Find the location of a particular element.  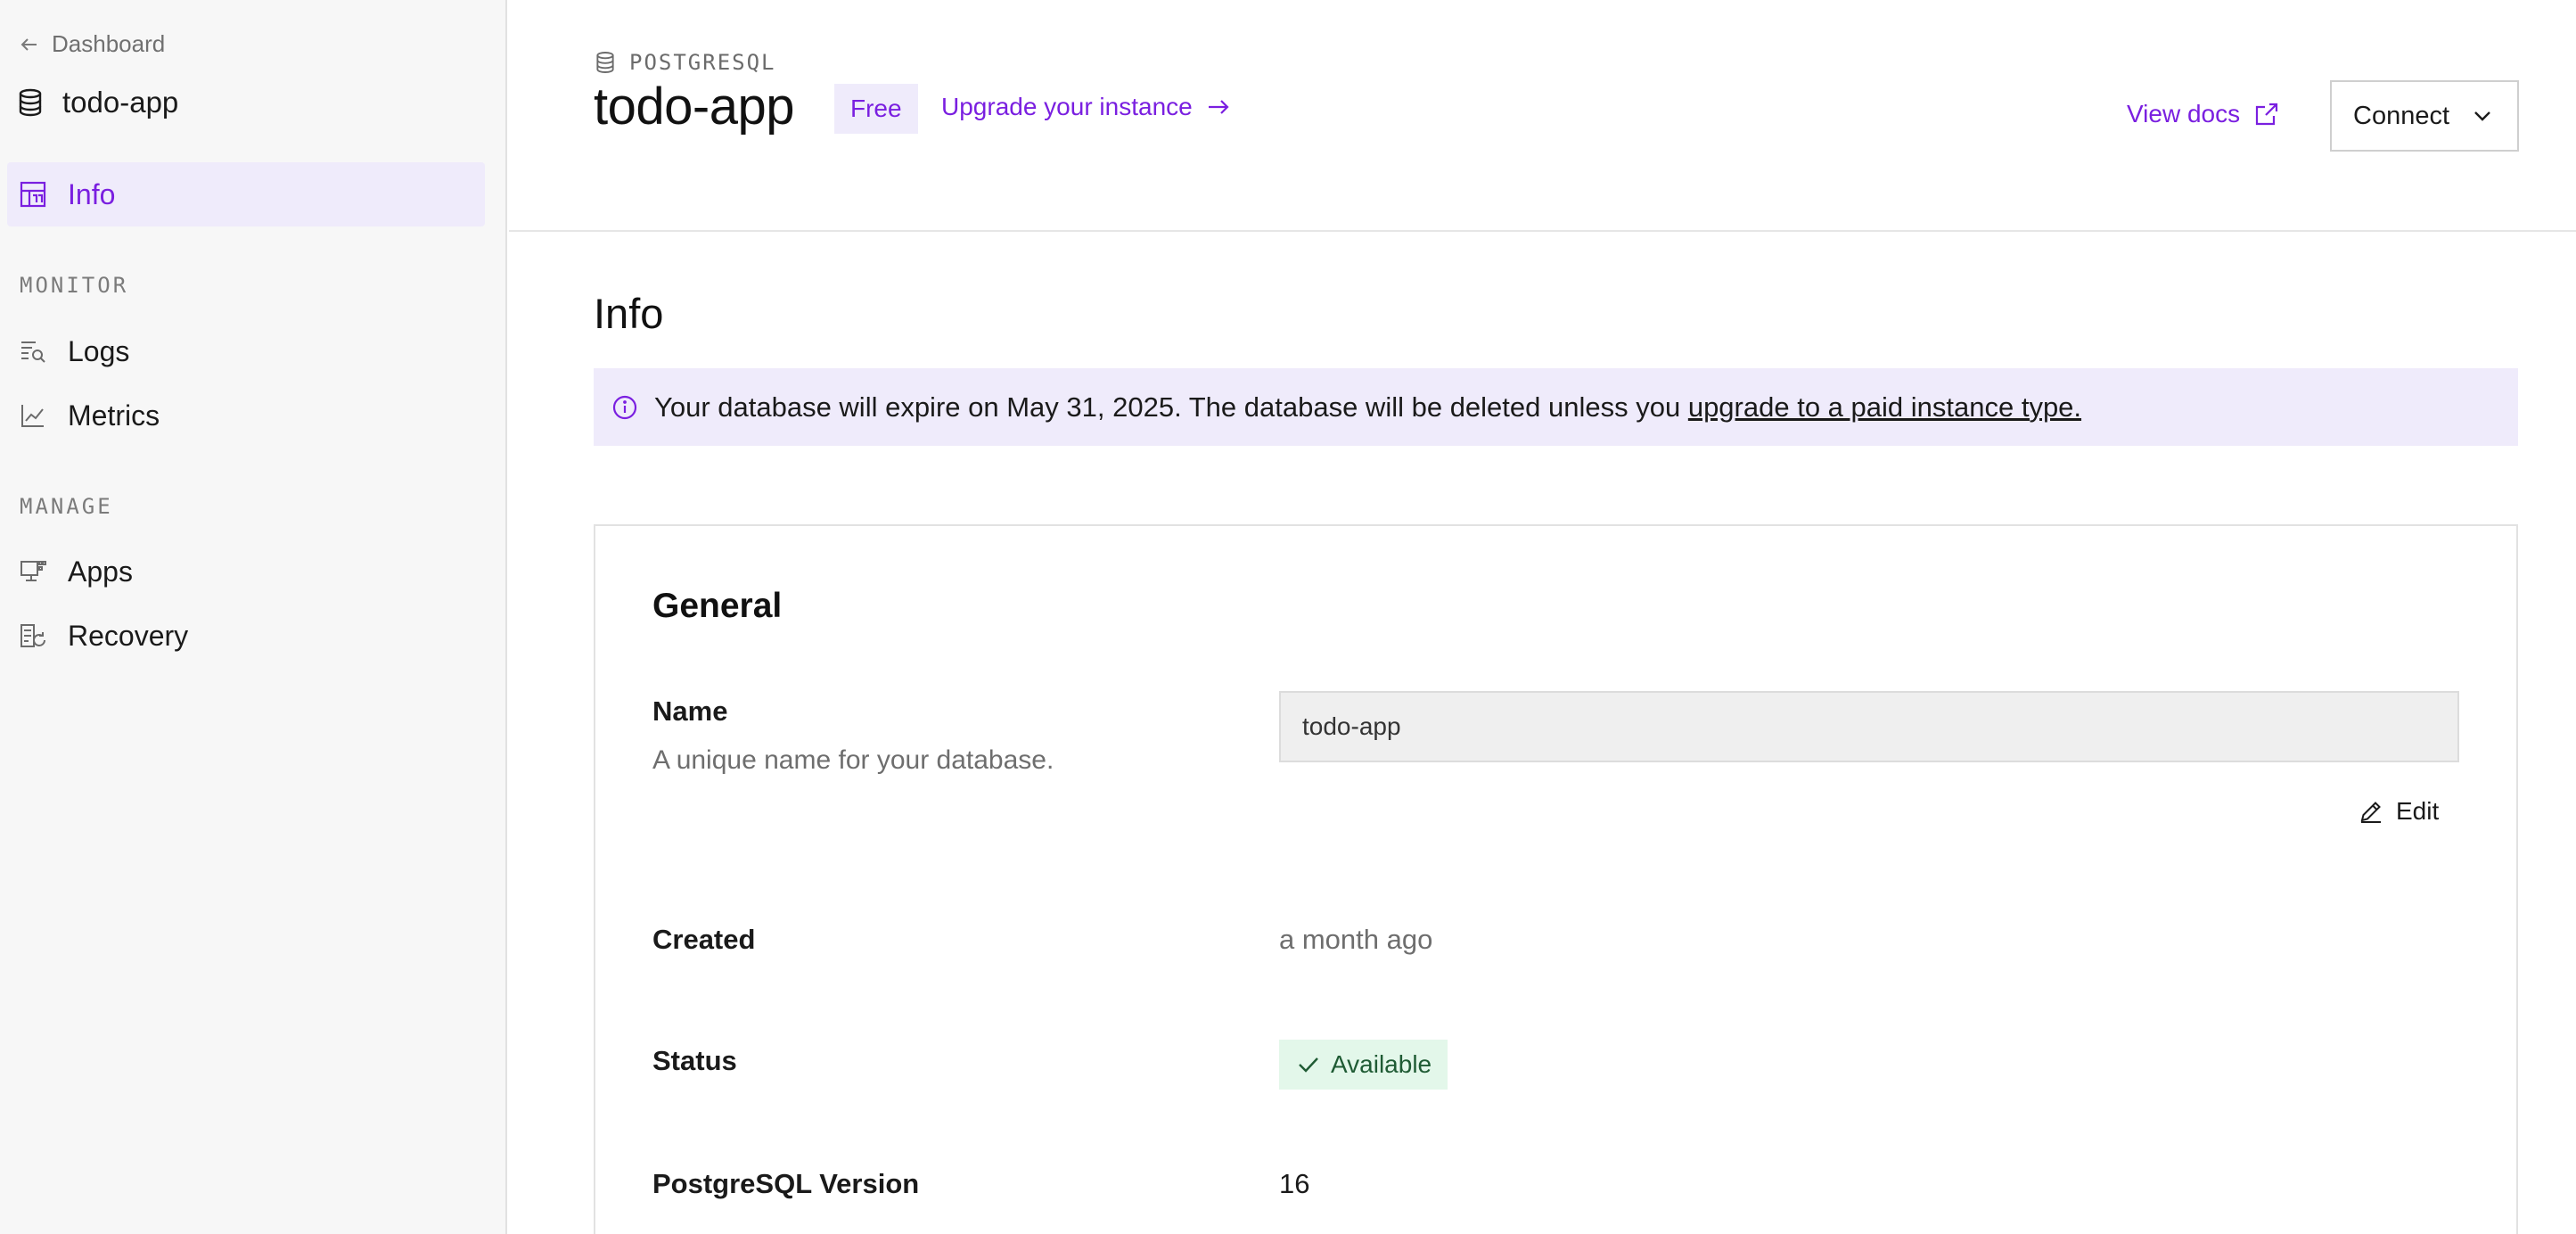

docs-link-label: View docs is located at coordinates (2184, 114).